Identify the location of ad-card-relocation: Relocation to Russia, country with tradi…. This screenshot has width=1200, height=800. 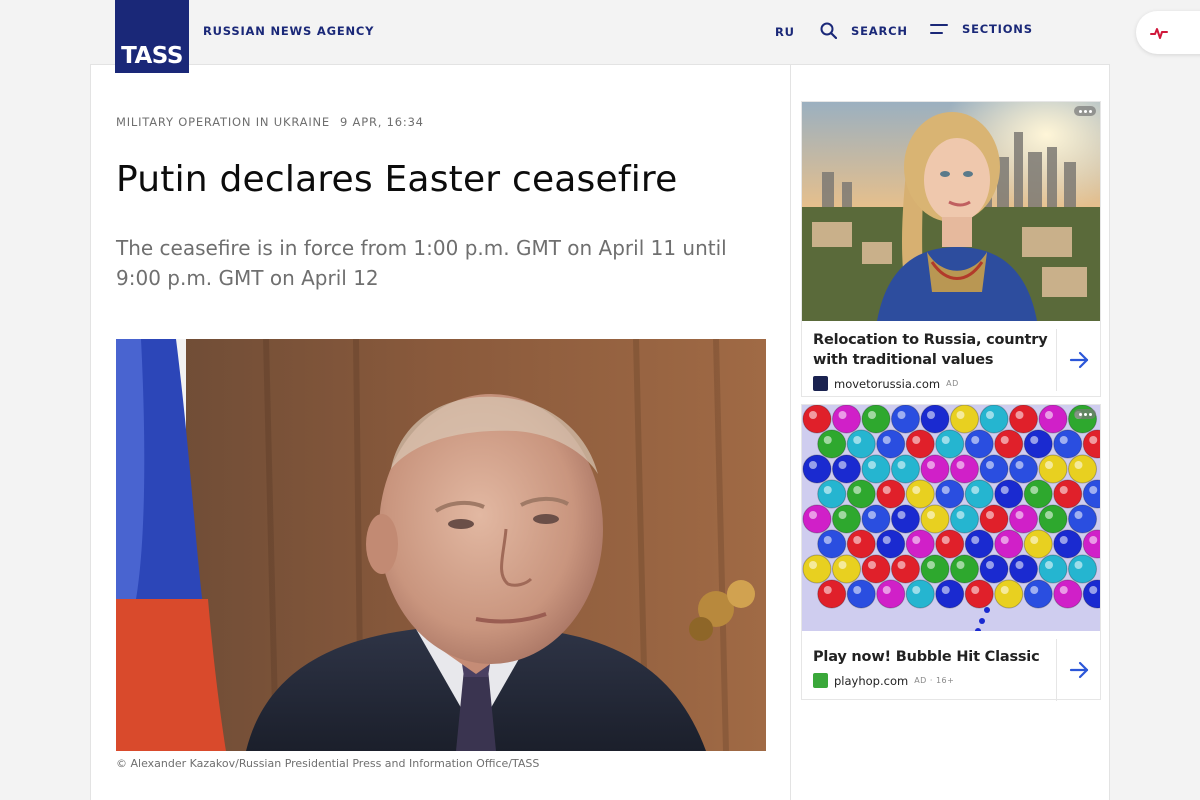
(951, 249).